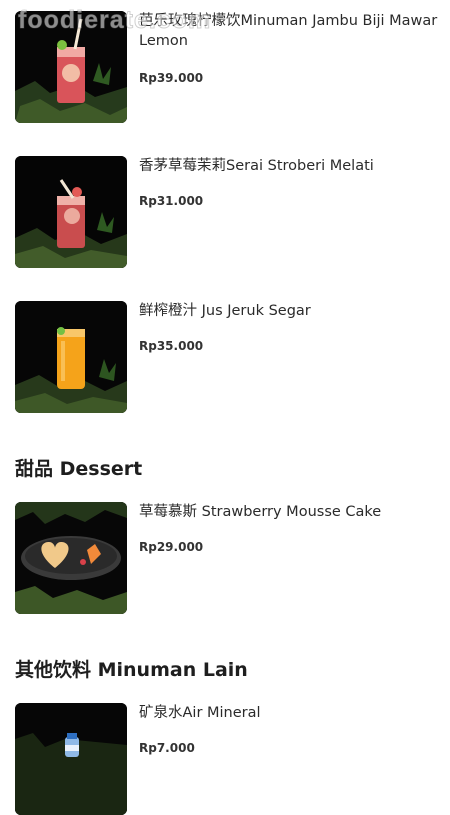 Image resolution: width=450 pixels, height=815 pixels. Describe the element at coordinates (71, 759) in the screenshot. I see `water-bottle-photo` at that location.